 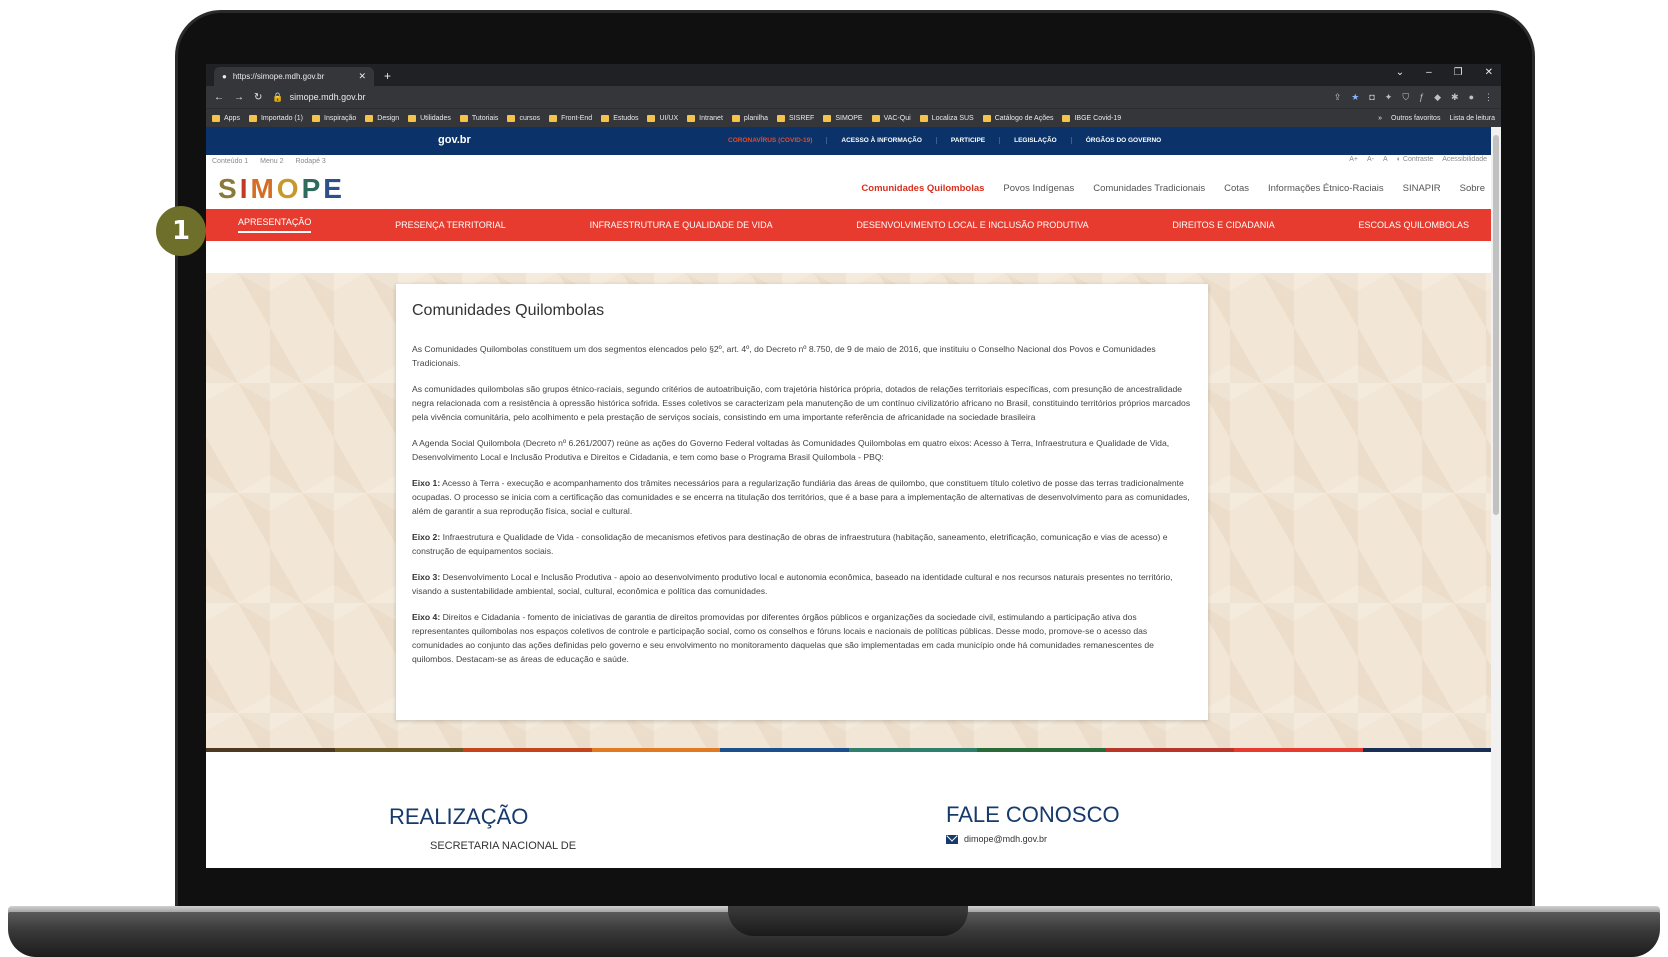 I want to click on nav-povos-indigenas: Povos Indígenas, so click(x=1038, y=188).